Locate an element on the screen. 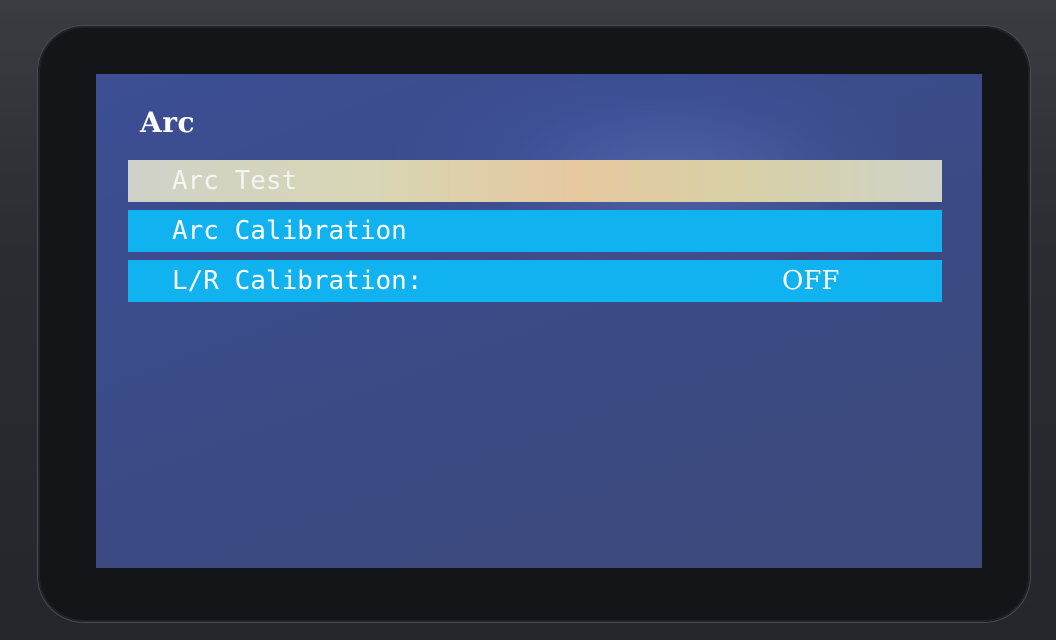  menu-item-label: Arc Test is located at coordinates (235, 181).